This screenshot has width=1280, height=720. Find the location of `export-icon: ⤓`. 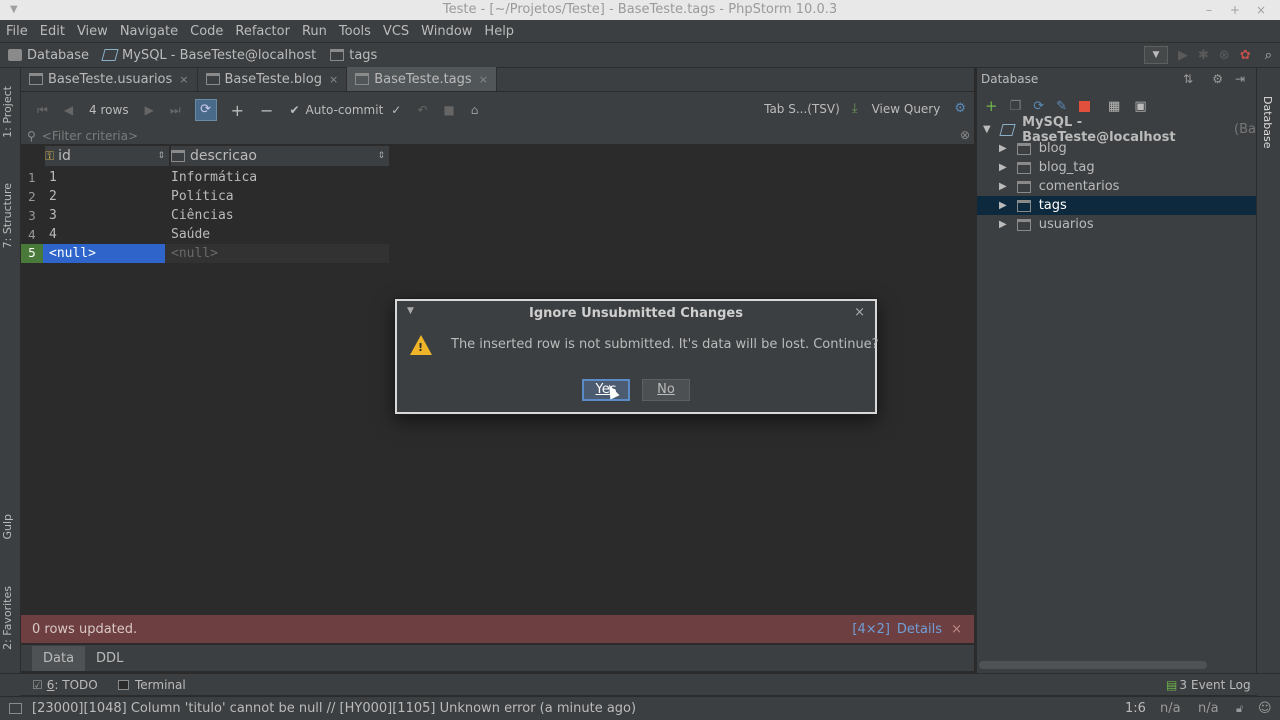

export-icon: ⤓ is located at coordinates (855, 108).